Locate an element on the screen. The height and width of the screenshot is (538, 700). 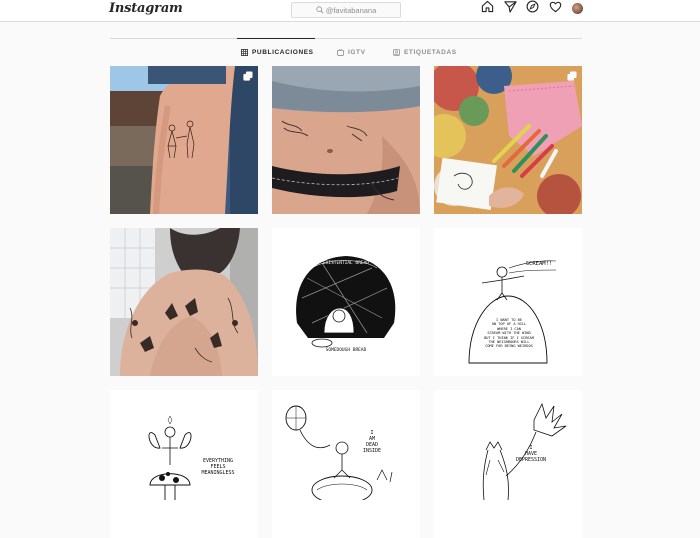
drawing-caption: EVERYTHING FEELS MEANINGLESS is located at coordinates (218, 467).